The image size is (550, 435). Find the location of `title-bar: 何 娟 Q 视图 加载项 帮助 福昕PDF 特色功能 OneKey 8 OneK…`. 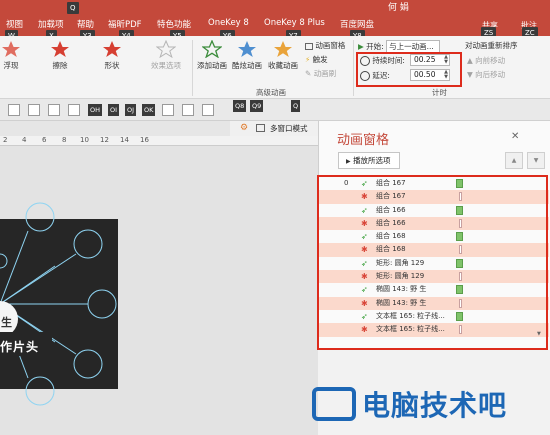

title-bar: 何 娟 Q 视图 加载项 帮助 福昕PDF 特色功能 OneKey 8 OneK… is located at coordinates (275, 21).